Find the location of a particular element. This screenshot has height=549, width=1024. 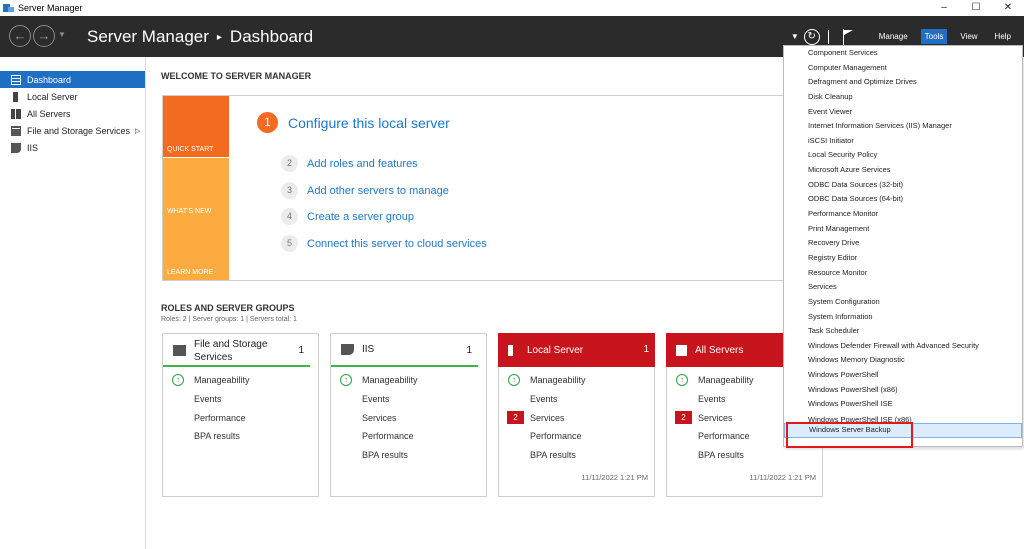

menu-item-system-information: System Information is located at coordinates (903, 317).